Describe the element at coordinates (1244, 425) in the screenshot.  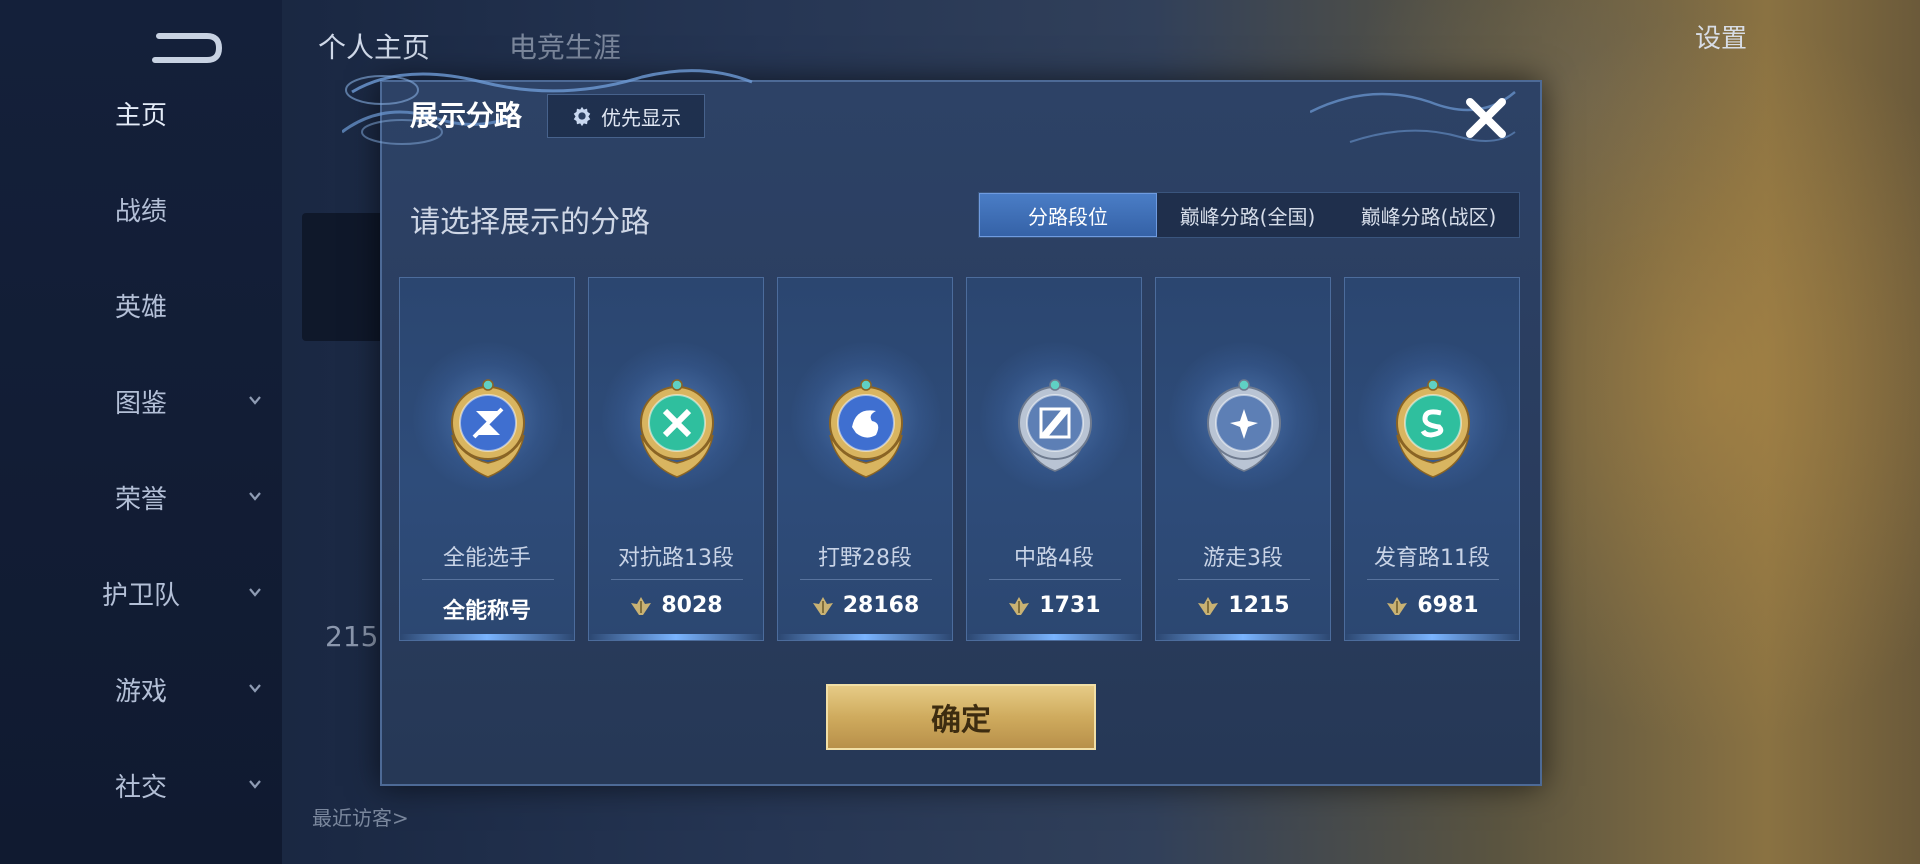
I see `roam-badge-icon` at that location.